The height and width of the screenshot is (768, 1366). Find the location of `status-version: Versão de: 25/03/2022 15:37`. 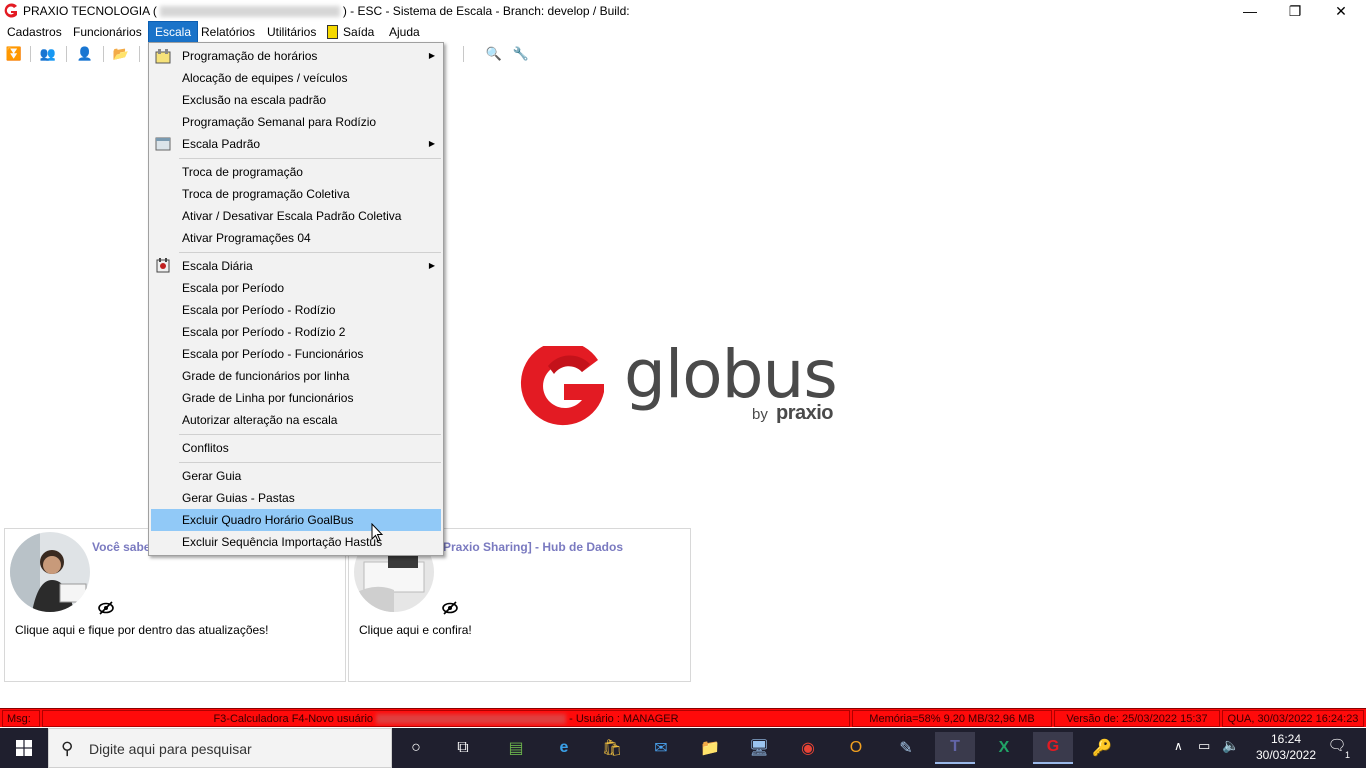

status-version: Versão de: 25/03/2022 15:37 is located at coordinates (1137, 718).